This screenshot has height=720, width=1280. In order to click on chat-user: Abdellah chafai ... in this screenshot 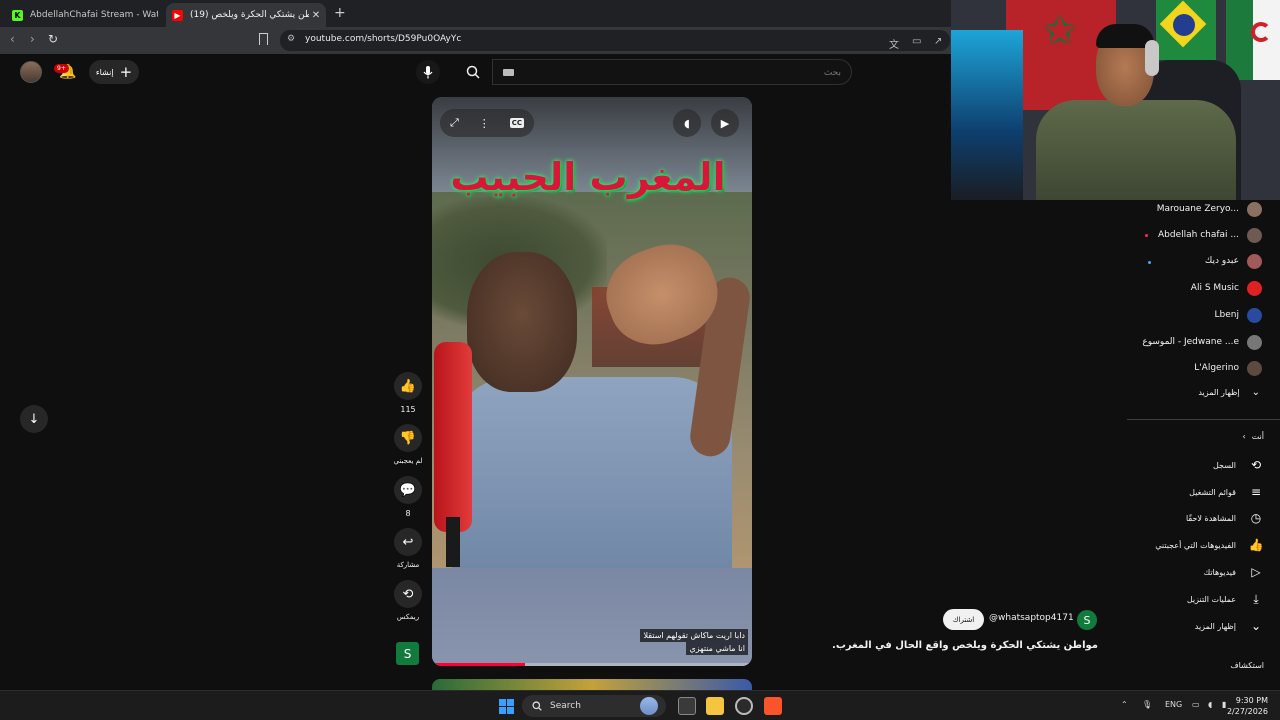, I will do `click(1210, 235)`.